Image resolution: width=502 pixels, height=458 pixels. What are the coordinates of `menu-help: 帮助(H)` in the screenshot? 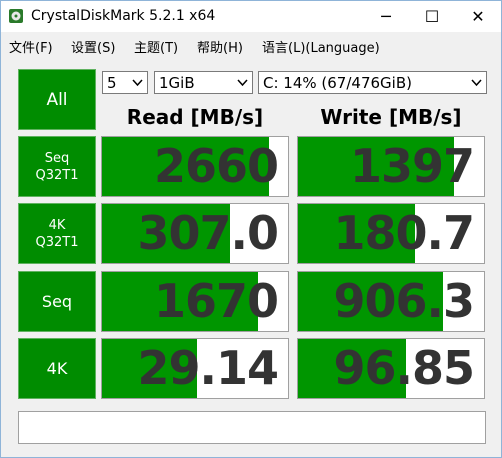 It's located at (220, 46).